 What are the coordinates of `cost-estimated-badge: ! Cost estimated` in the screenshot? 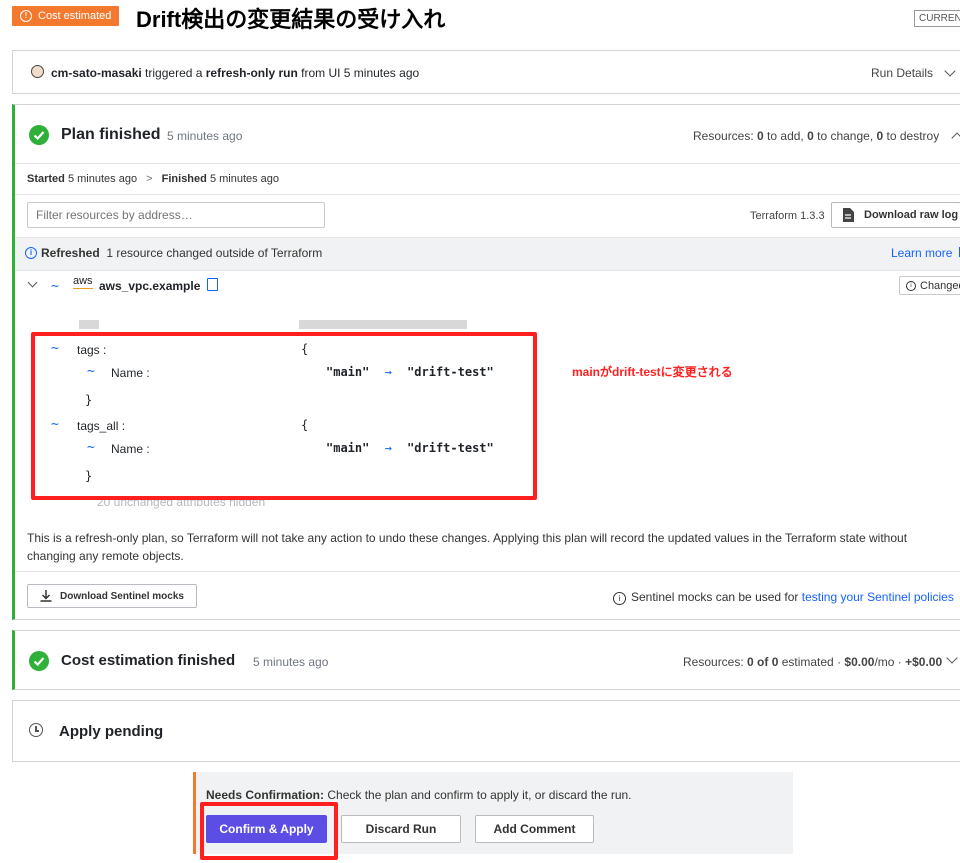 It's located at (66, 16).